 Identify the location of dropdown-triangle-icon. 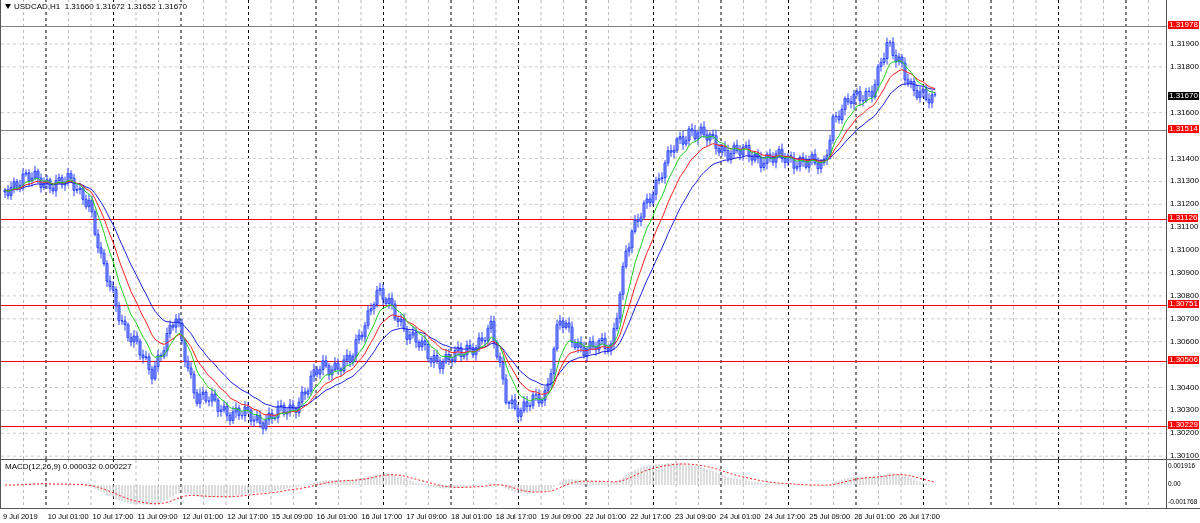
(8, 6).